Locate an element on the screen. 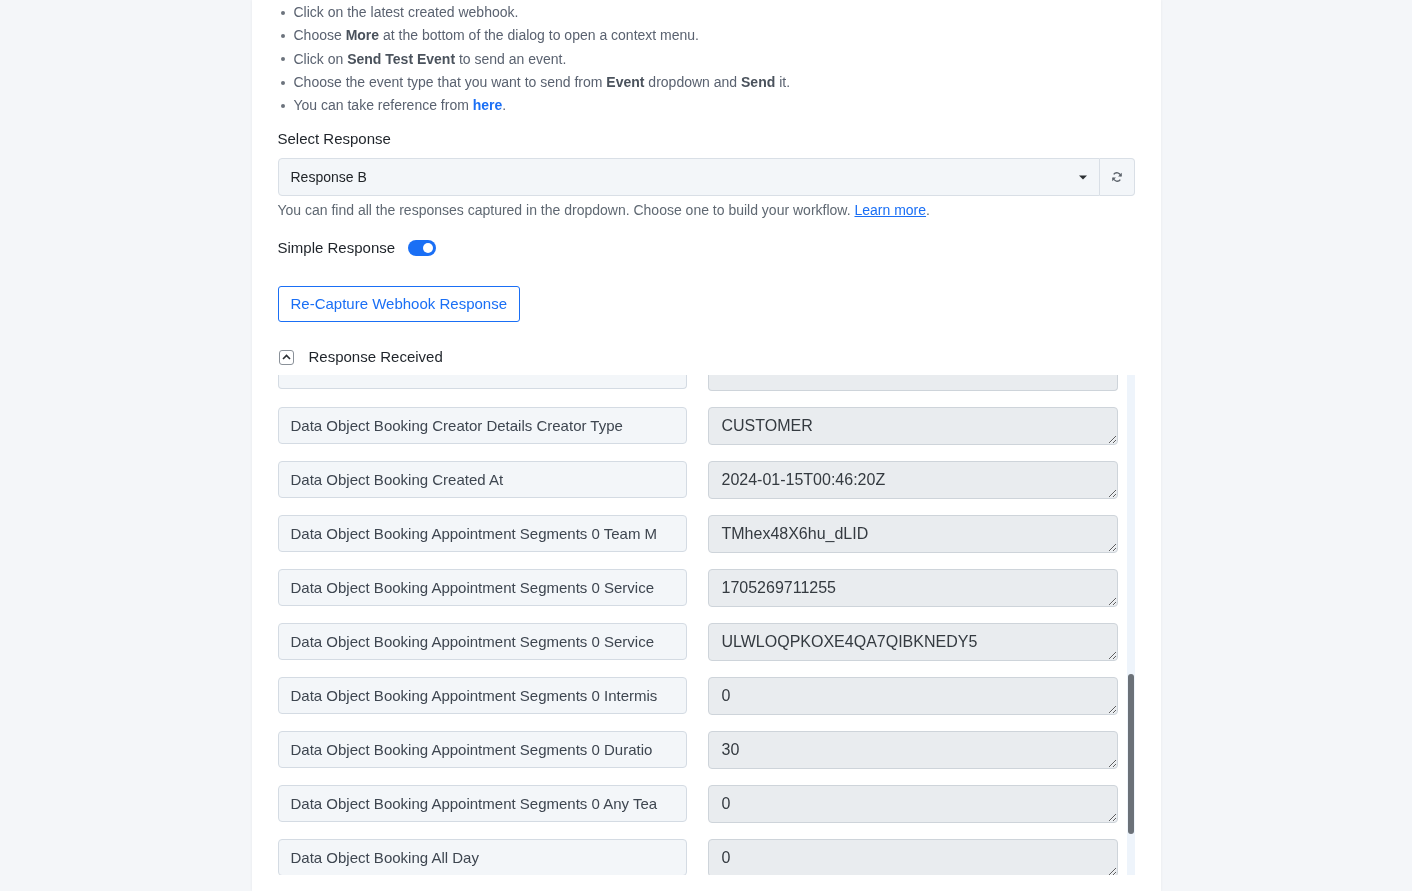 This screenshot has width=1412, height=891. key-field: Data Object Booking All Day is located at coordinates (482, 857).